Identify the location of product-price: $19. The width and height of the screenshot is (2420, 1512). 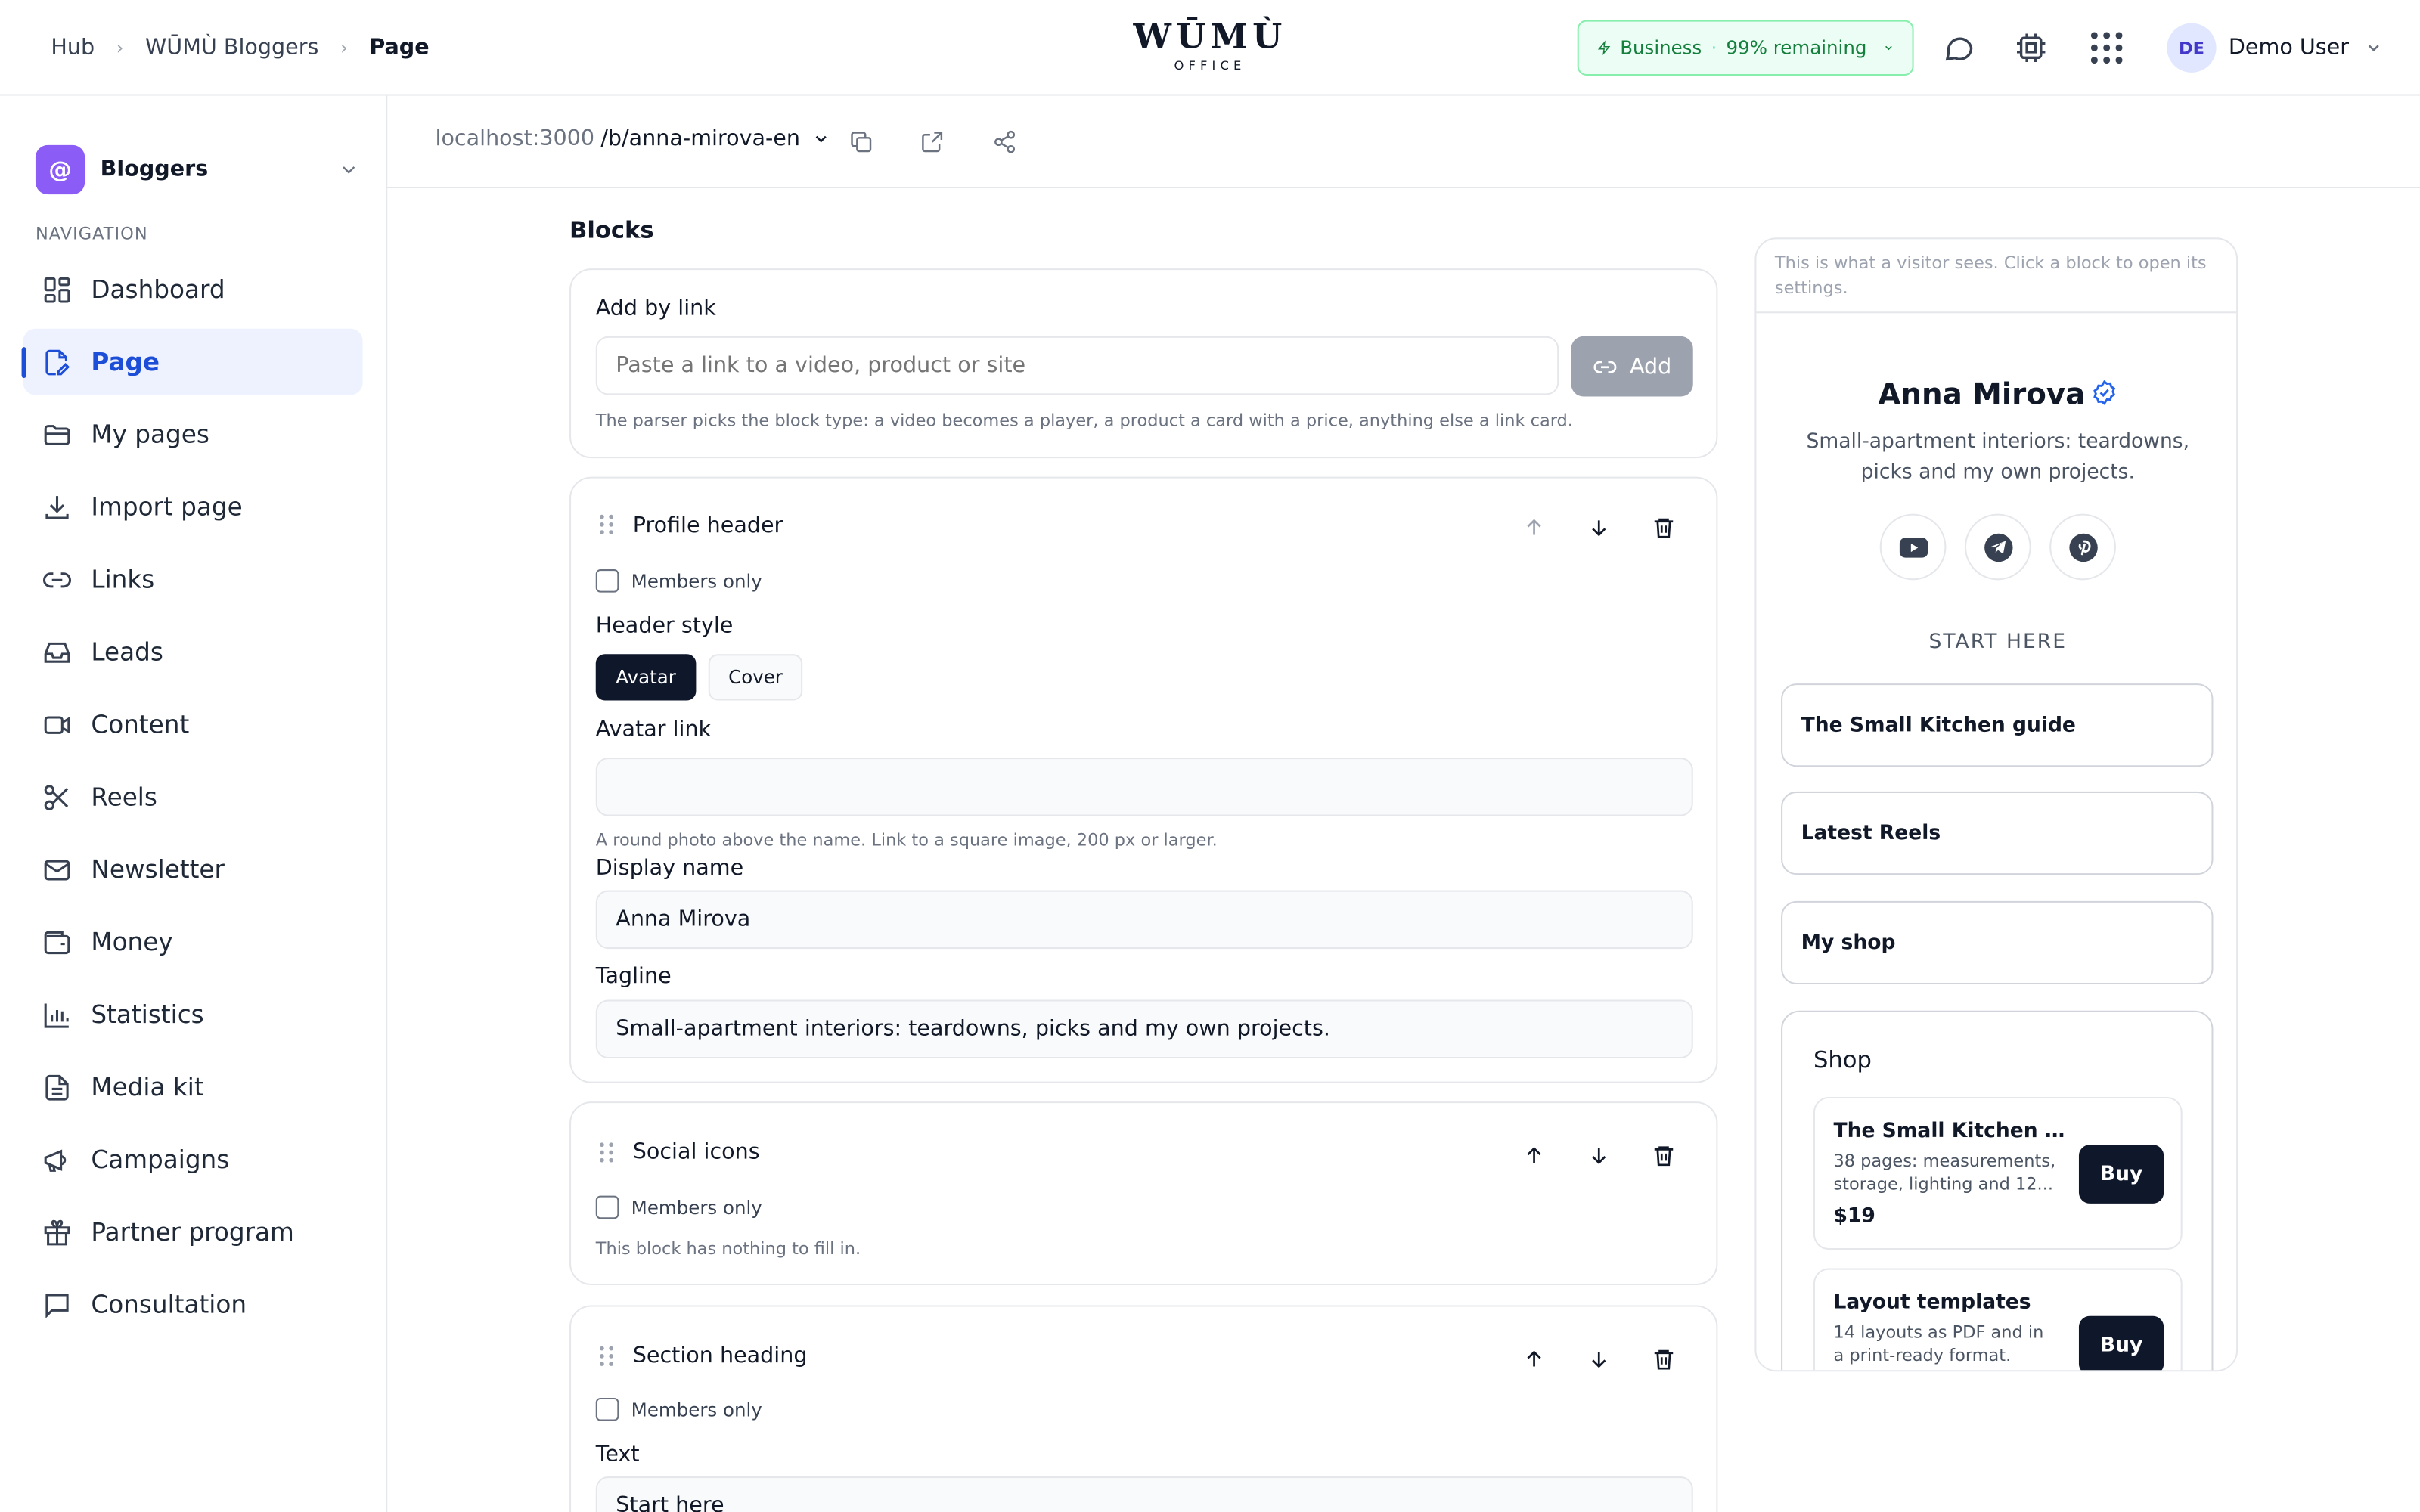
(1854, 1216).